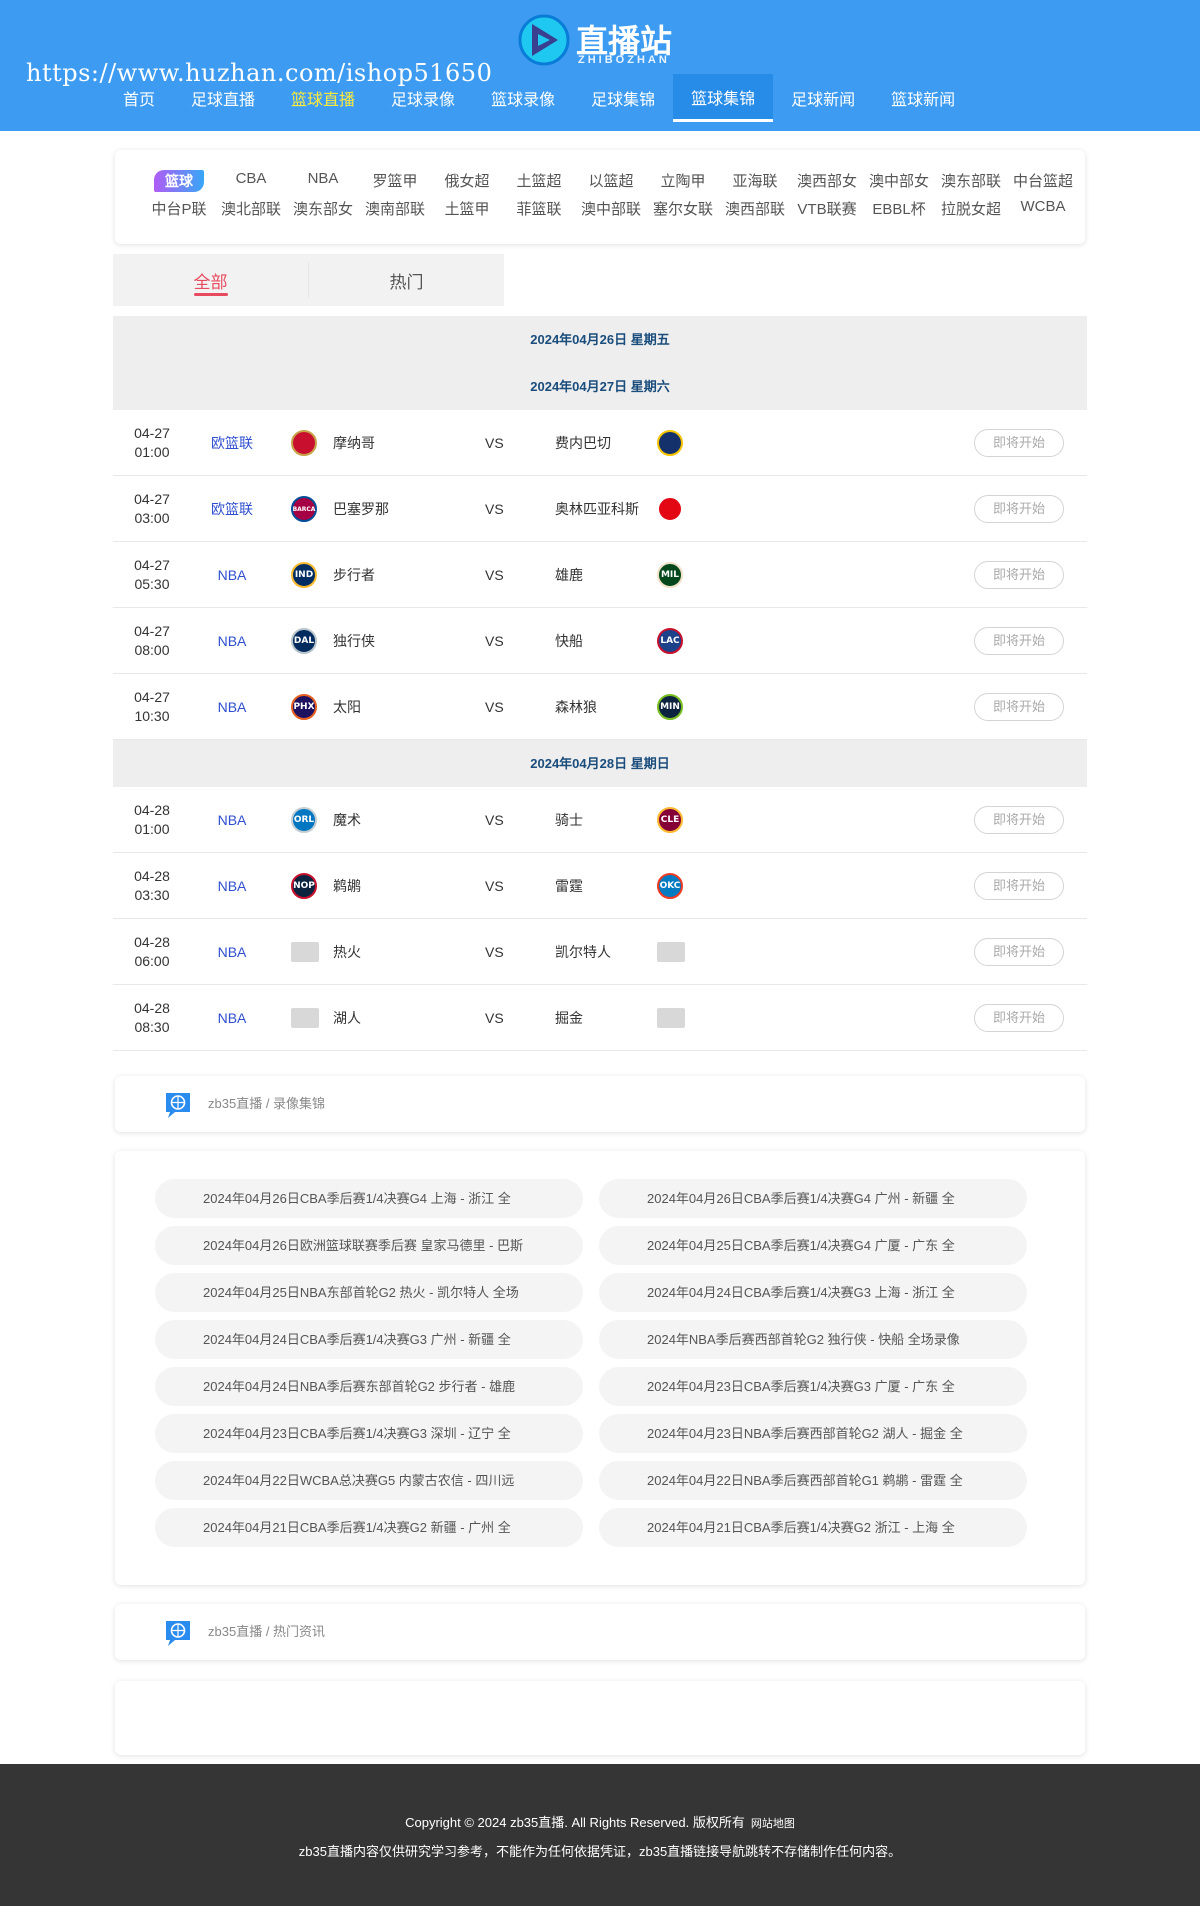 The height and width of the screenshot is (1906, 1200). What do you see at coordinates (152, 942) in the screenshot?
I see `match-date: 04-28` at bounding box center [152, 942].